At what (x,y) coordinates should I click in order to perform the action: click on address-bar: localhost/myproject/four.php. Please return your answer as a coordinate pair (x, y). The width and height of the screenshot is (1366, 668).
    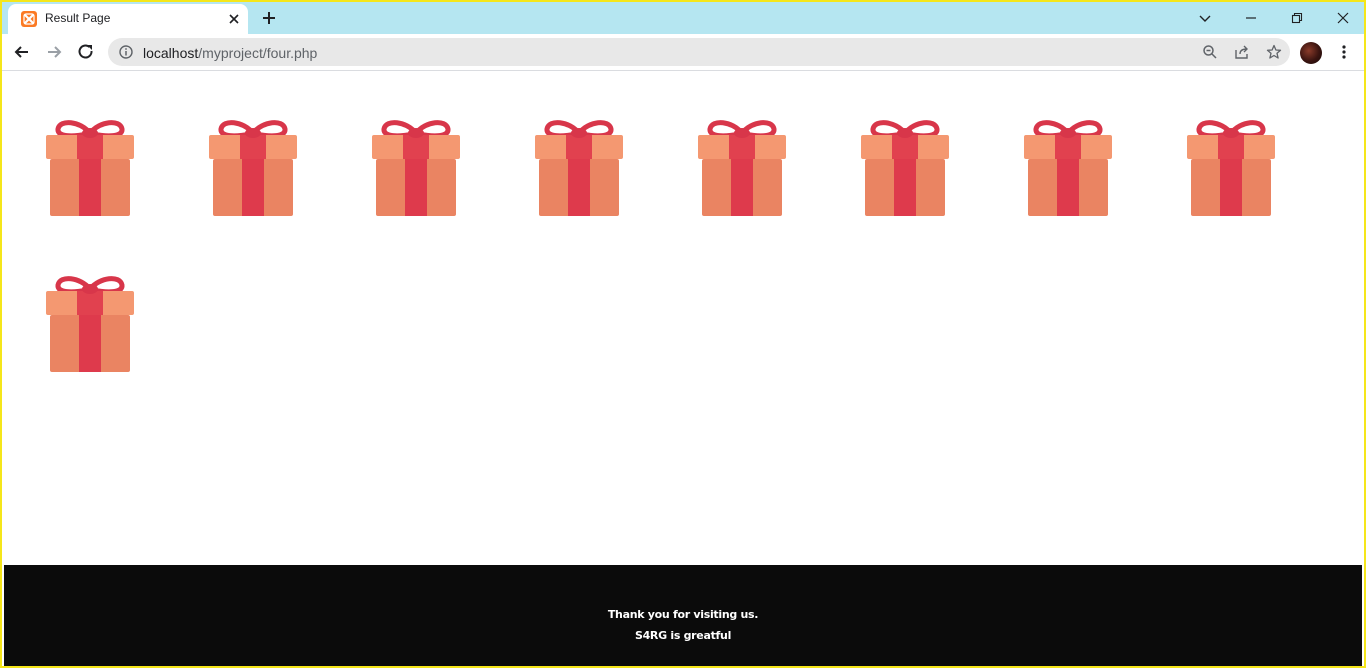
    Looking at the image, I should click on (699, 52).